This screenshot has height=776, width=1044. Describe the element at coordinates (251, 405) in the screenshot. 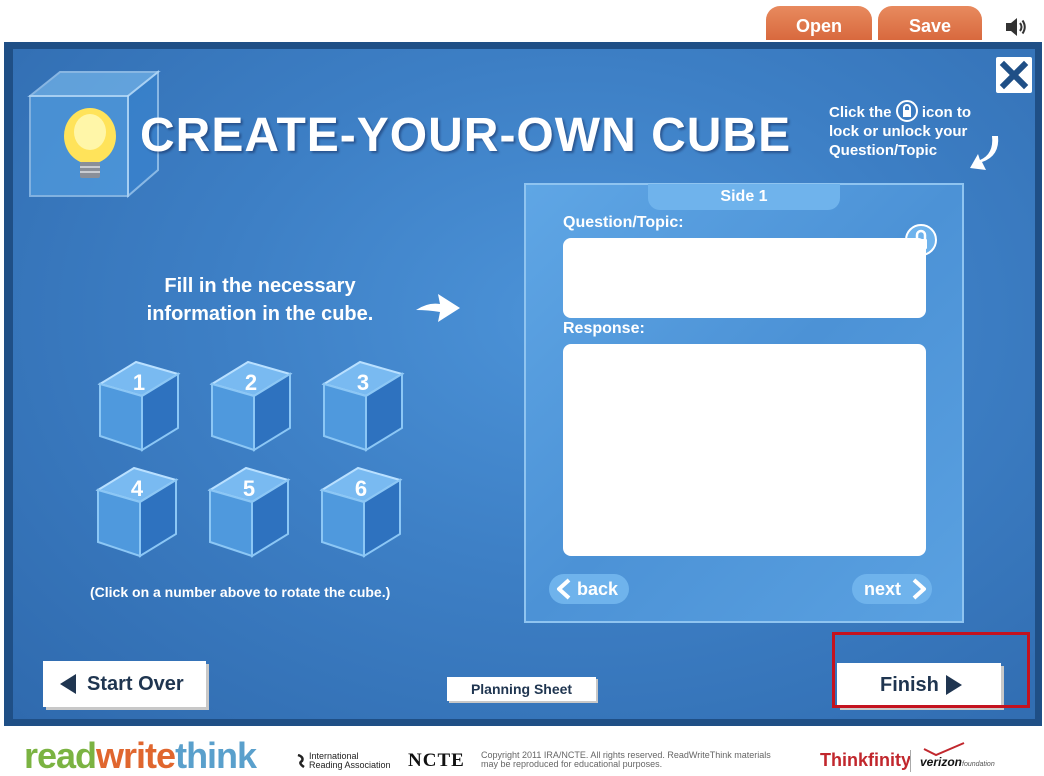

I see `cube-side-2-button: 2` at that location.